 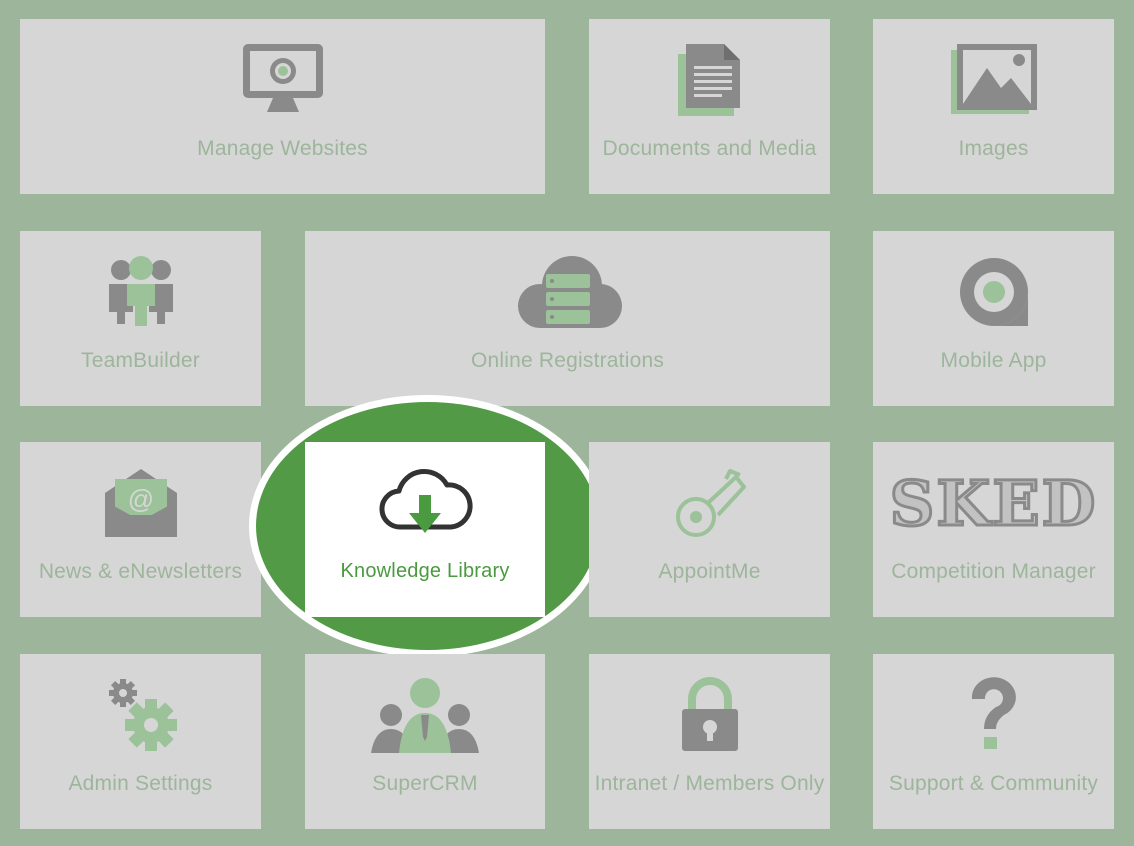 What do you see at coordinates (993, 292) in the screenshot?
I see `location-pin-icon` at bounding box center [993, 292].